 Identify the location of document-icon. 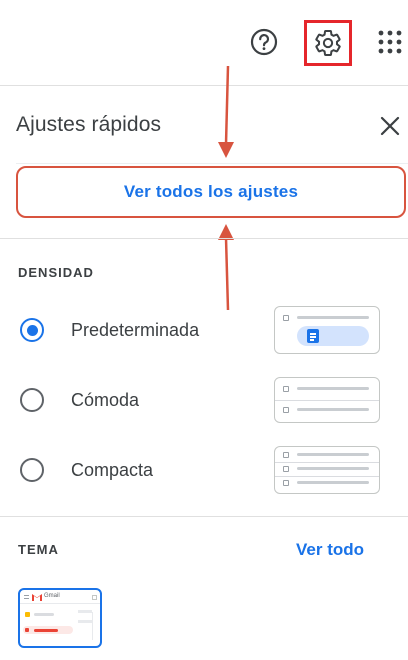
(313, 336).